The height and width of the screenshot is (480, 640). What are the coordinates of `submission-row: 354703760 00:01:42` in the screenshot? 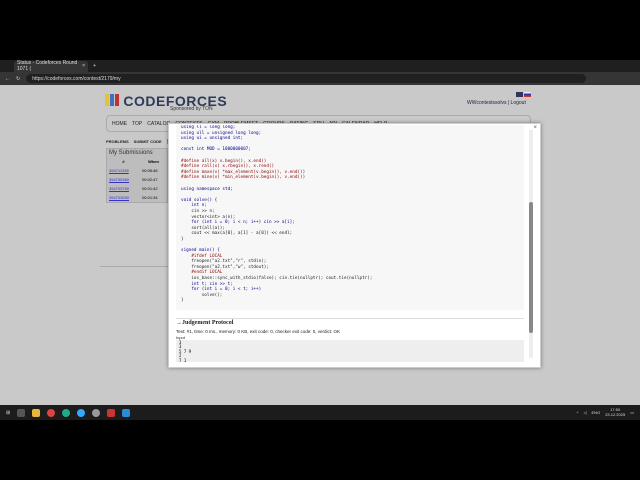 It's located at (137, 188).